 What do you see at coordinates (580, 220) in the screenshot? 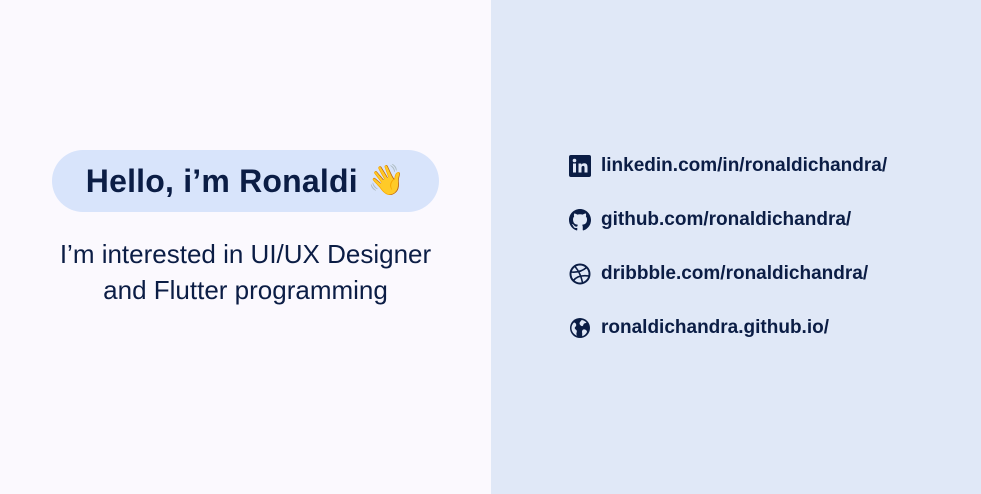
I see `github-icon` at bounding box center [580, 220].